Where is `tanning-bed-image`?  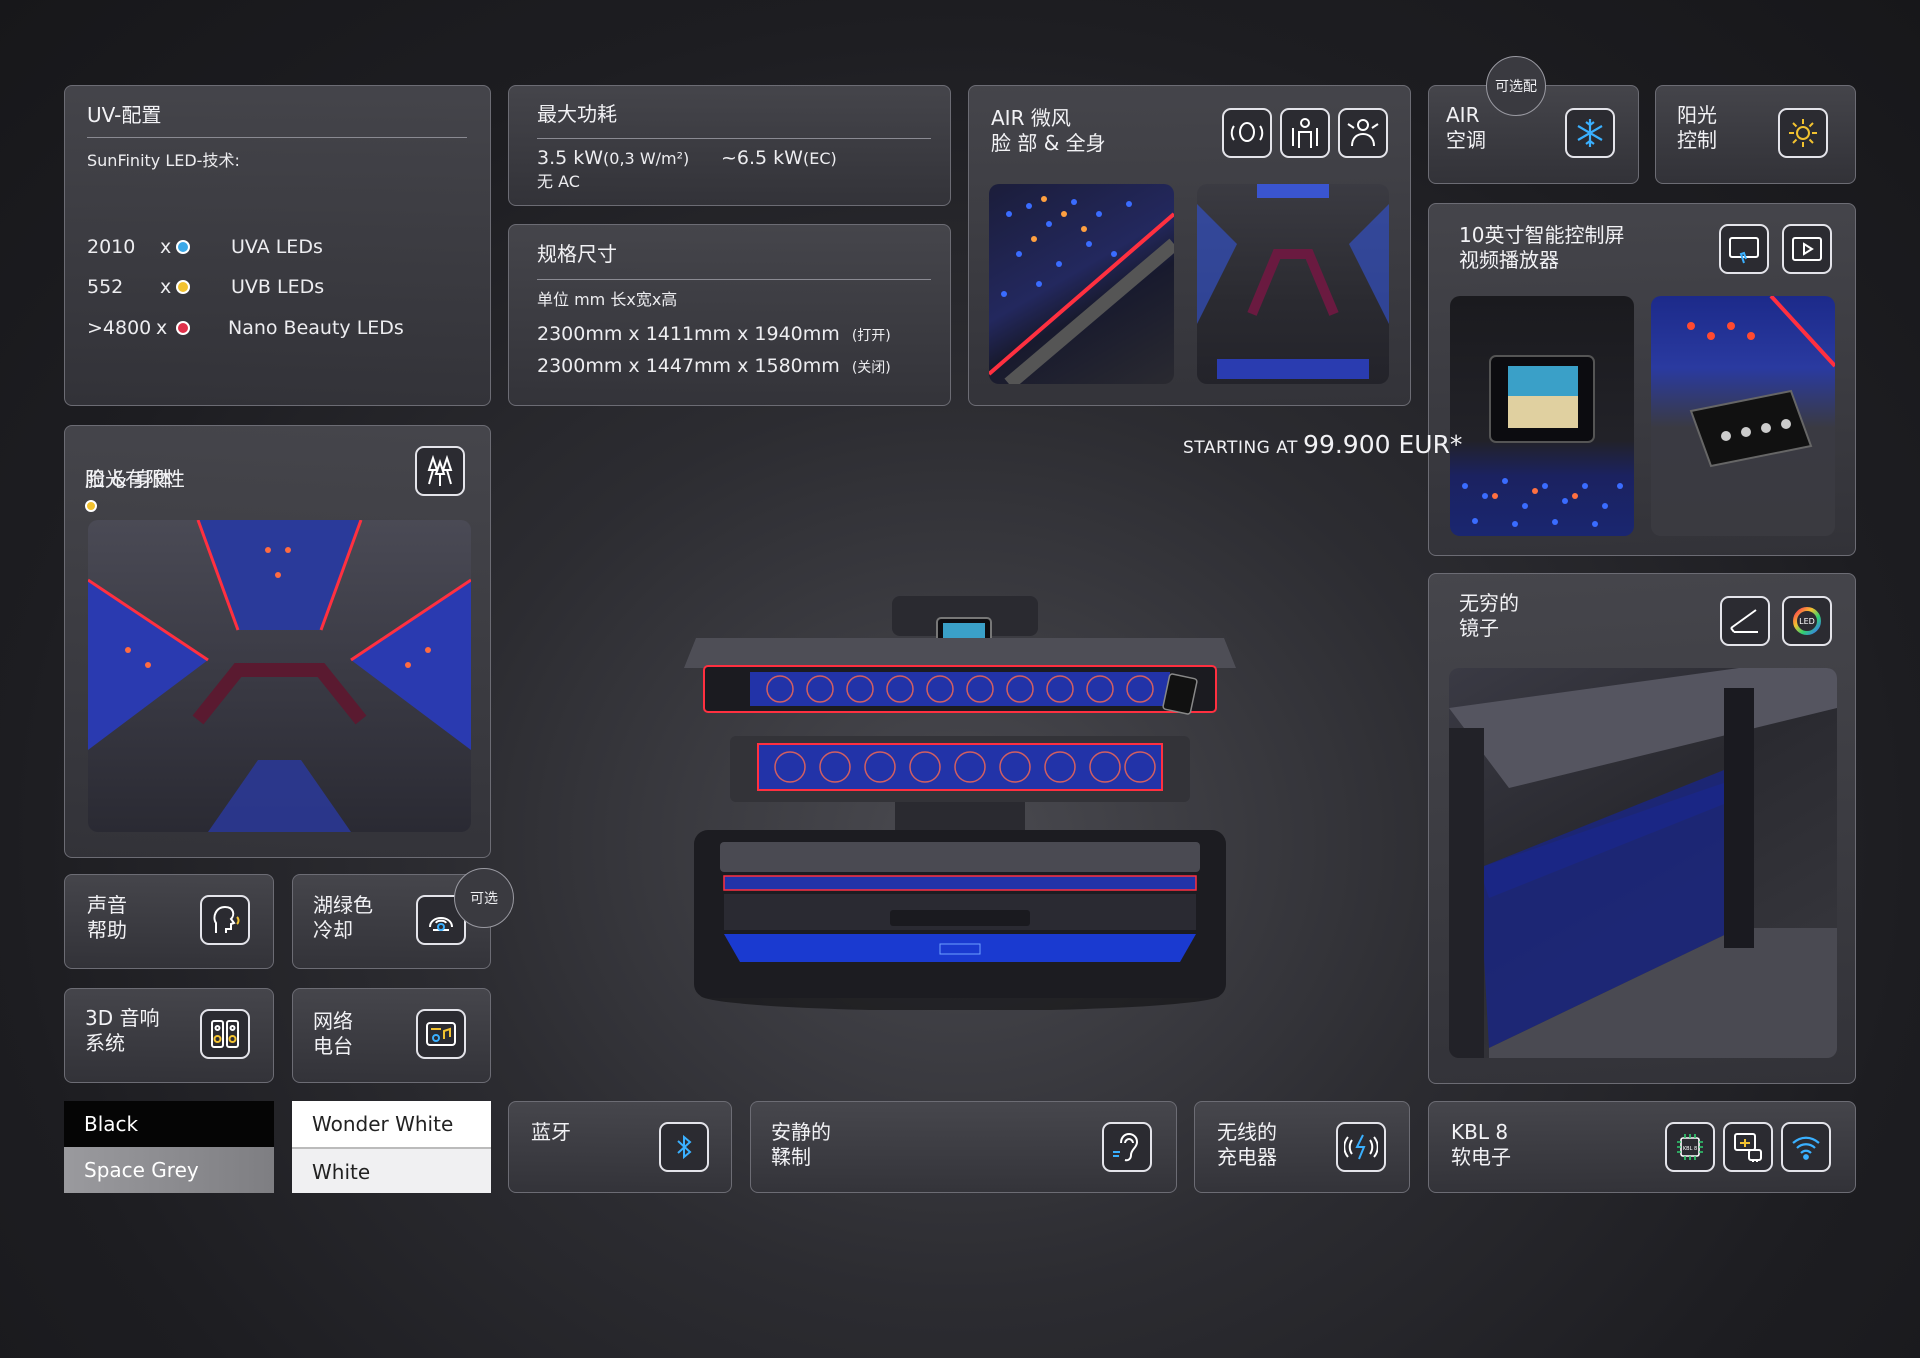
tanning-bed-image is located at coordinates (960, 800).